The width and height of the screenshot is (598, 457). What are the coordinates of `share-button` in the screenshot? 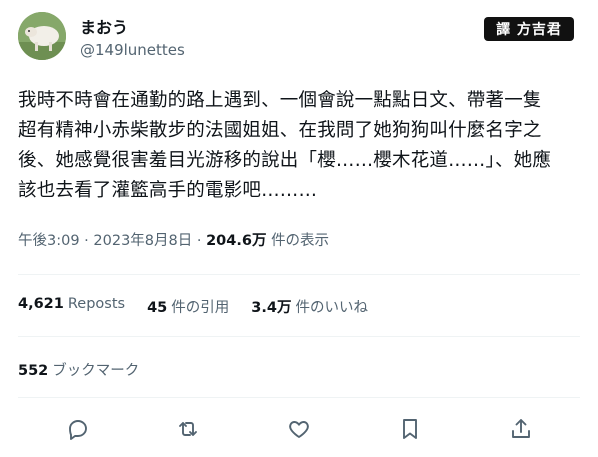 It's located at (521, 429).